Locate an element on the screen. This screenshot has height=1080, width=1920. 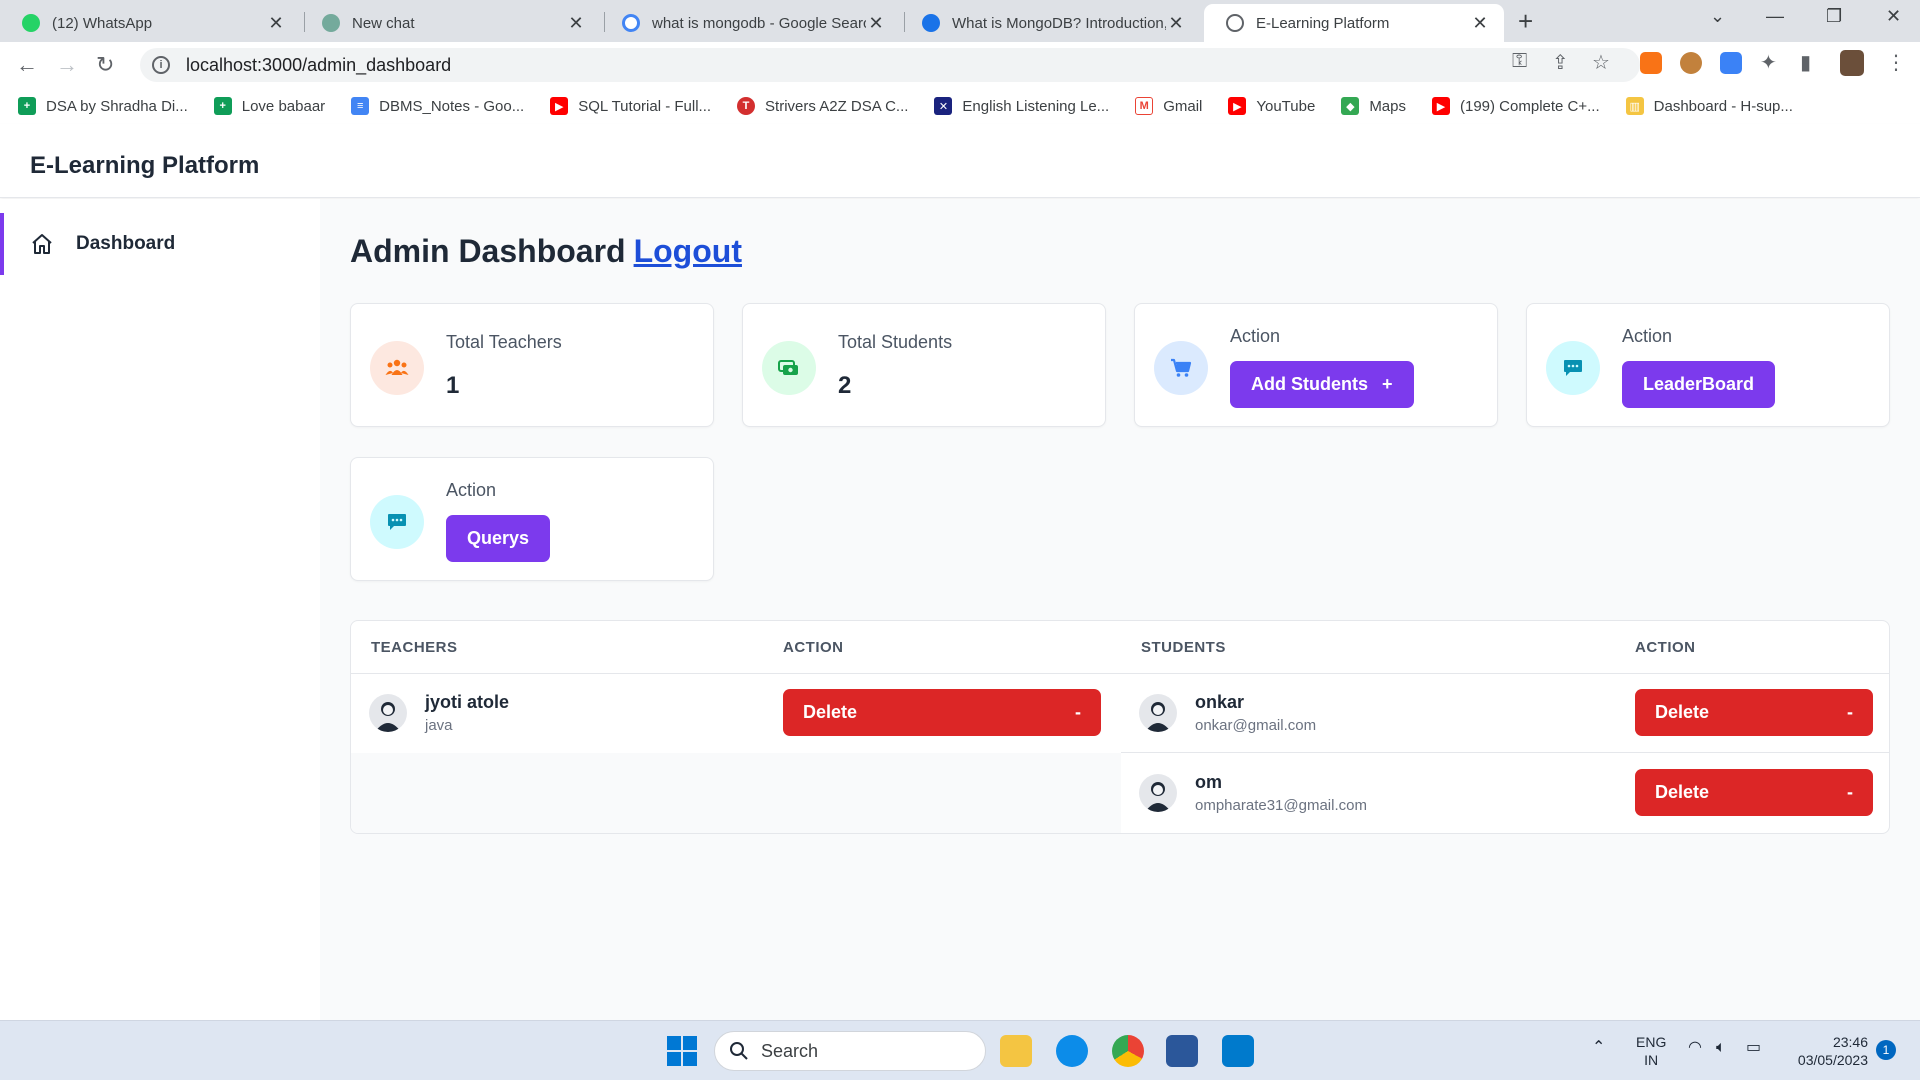
notification-badge: 1 is located at coordinates (1886, 1050).